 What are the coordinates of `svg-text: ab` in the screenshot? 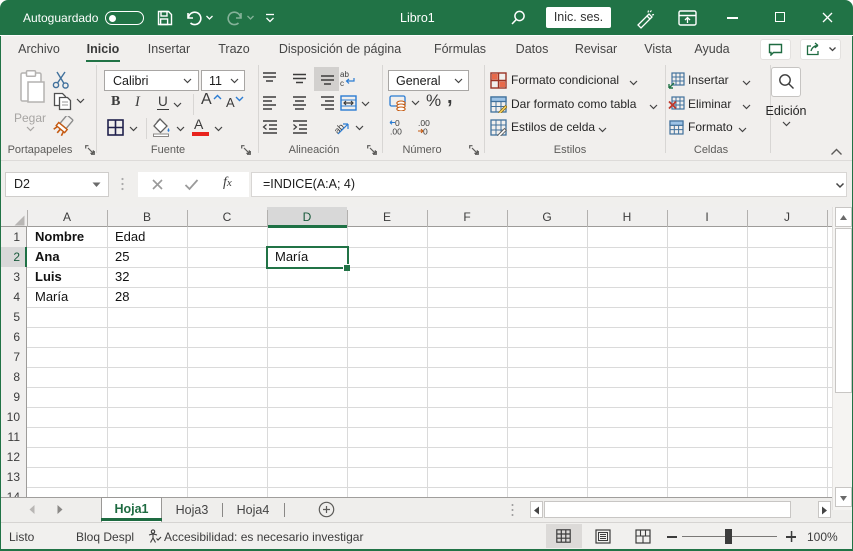 It's located at (344, 74).